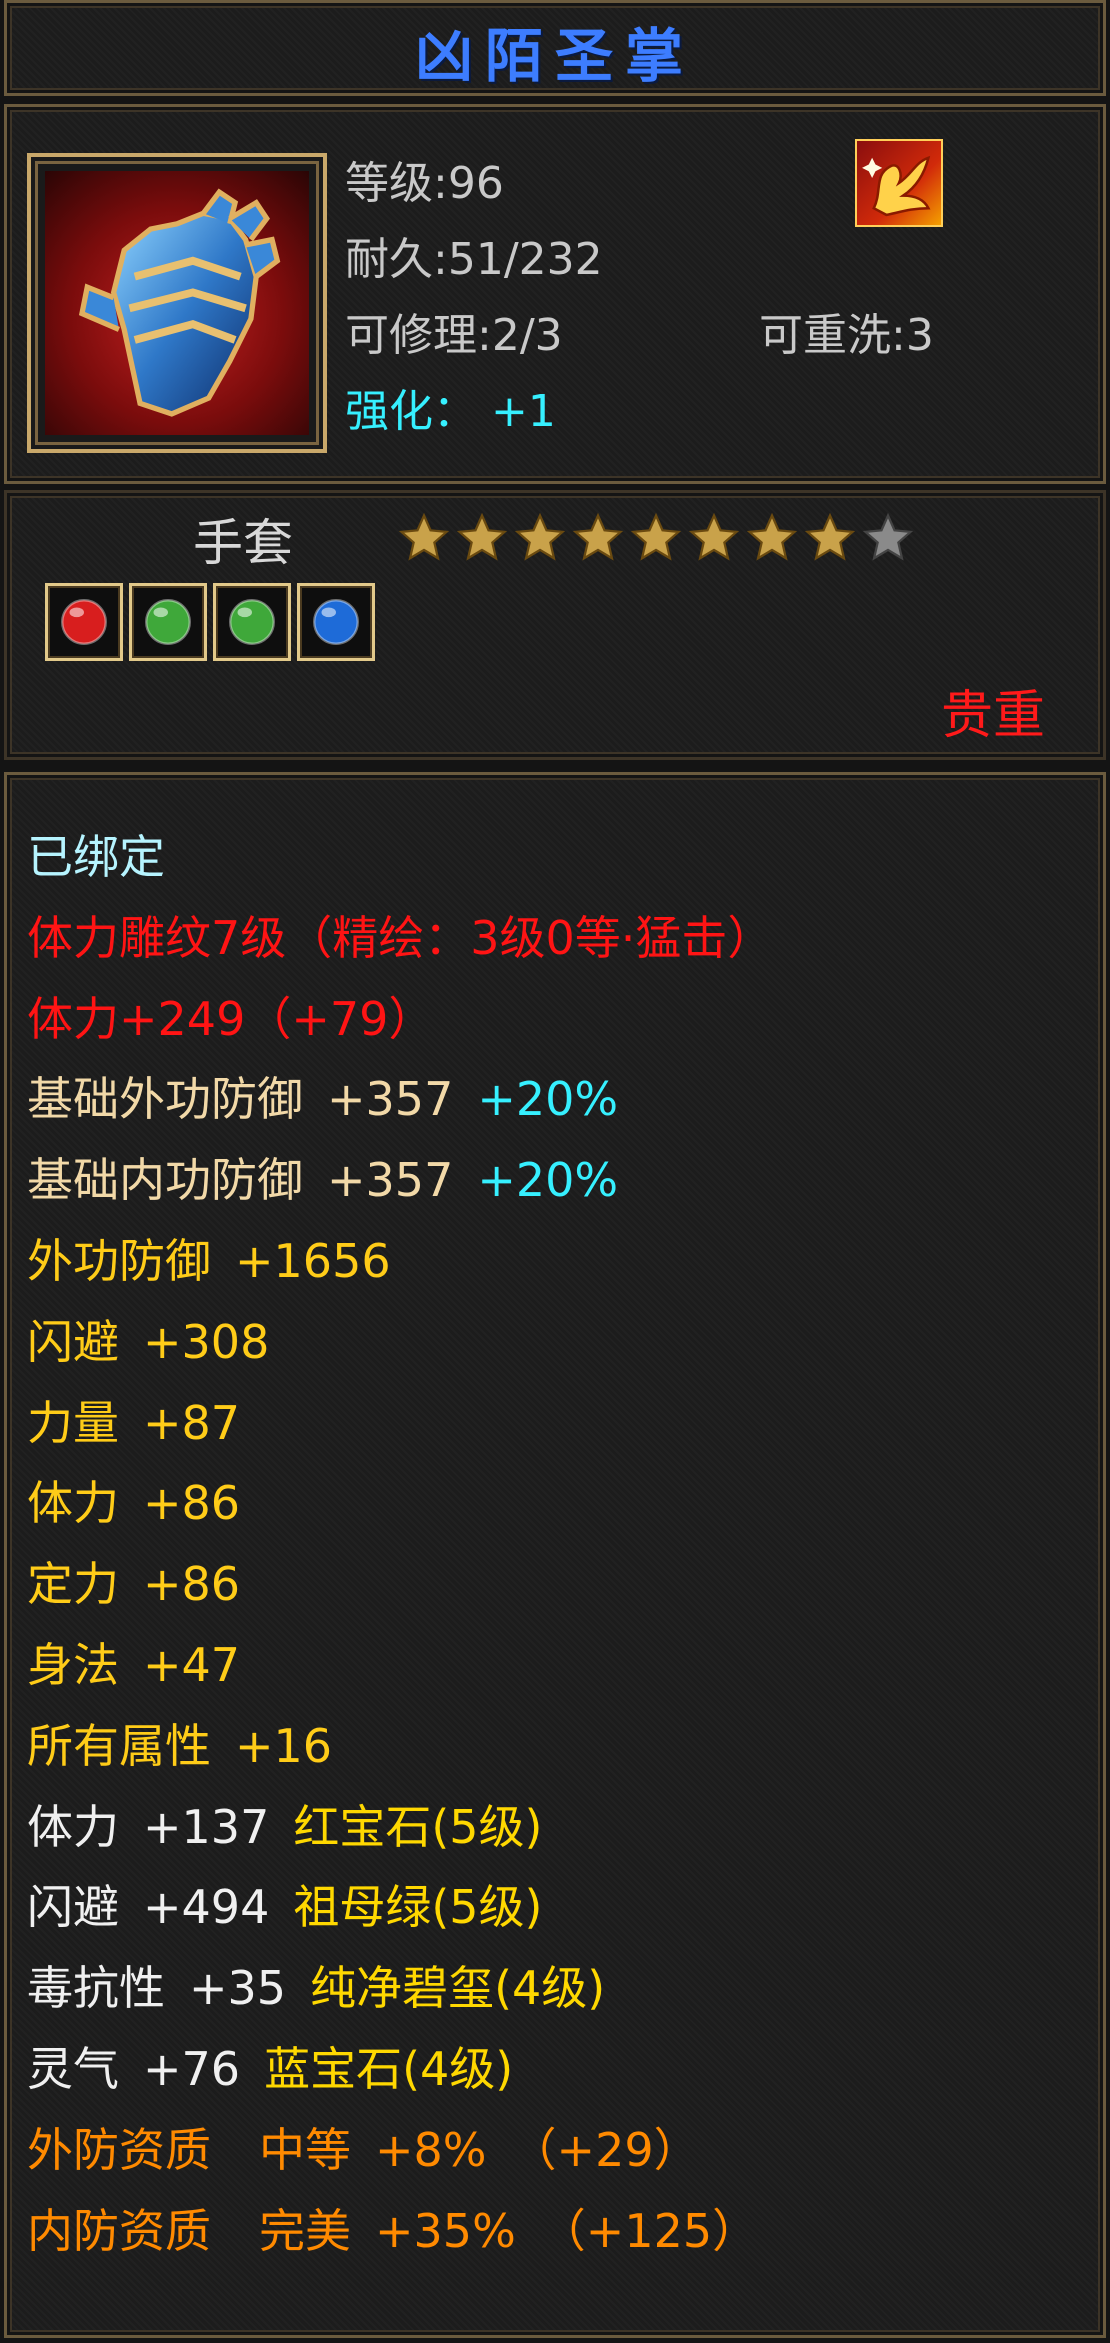 Image resolution: width=1110 pixels, height=2343 pixels. Describe the element at coordinates (148, 1341) in the screenshot. I see `stat-row: 闪避 +308` at that location.